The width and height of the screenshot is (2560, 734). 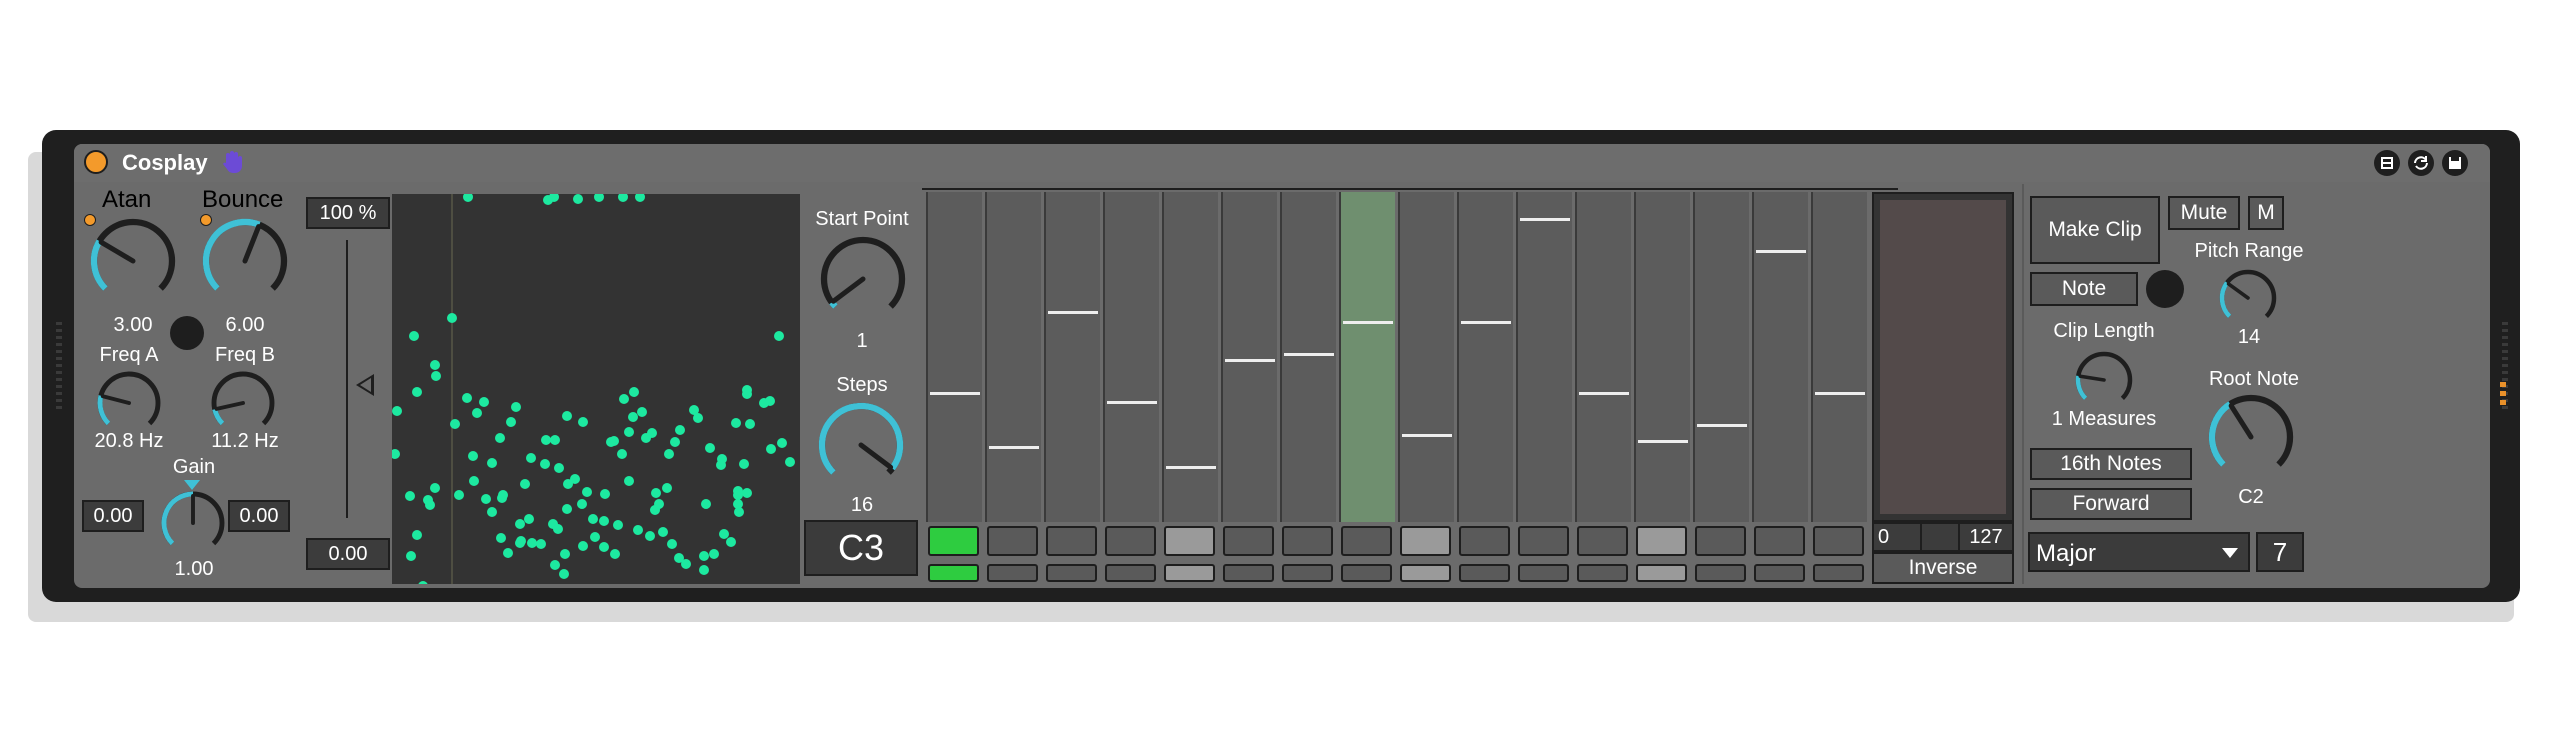 I want to click on range-display, so click(x=1943, y=357).